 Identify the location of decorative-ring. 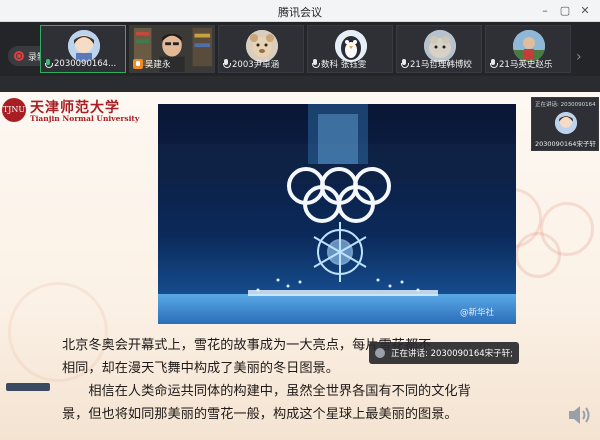
(567, 229).